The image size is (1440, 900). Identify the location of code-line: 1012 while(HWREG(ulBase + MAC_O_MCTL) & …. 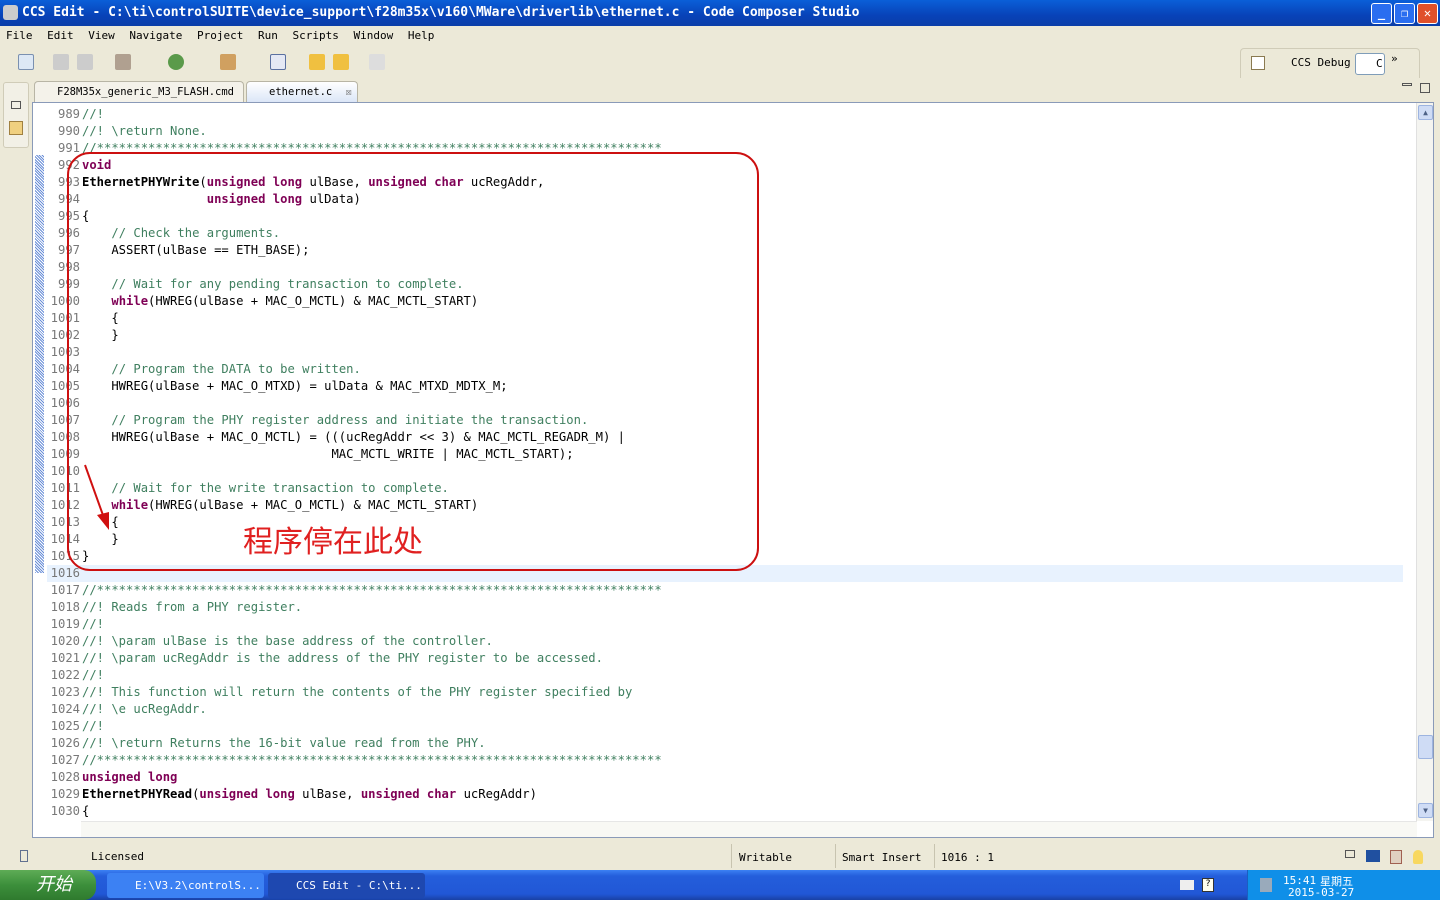
(725, 505).